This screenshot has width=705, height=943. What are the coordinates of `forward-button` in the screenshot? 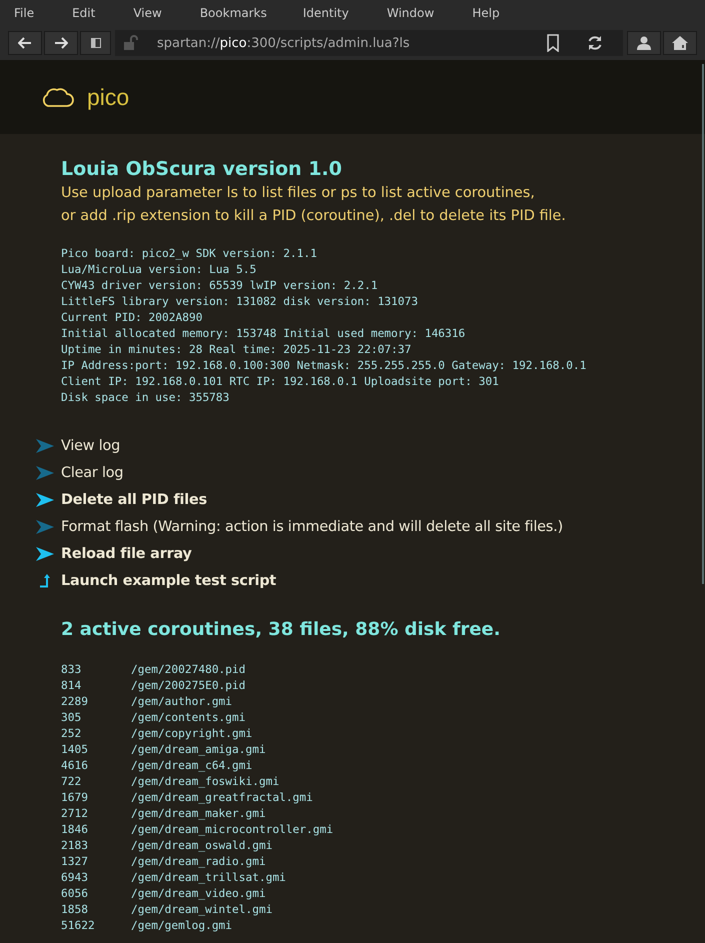 It's located at (61, 43).